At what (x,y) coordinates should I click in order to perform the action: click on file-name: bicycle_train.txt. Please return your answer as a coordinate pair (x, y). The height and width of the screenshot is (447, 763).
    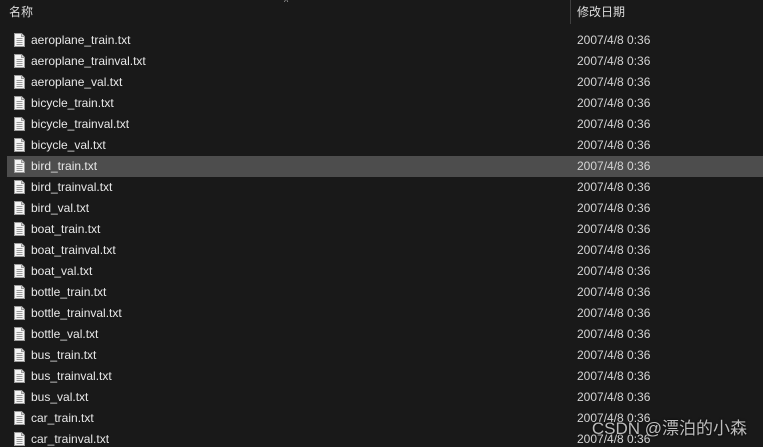
    Looking at the image, I should click on (72, 103).